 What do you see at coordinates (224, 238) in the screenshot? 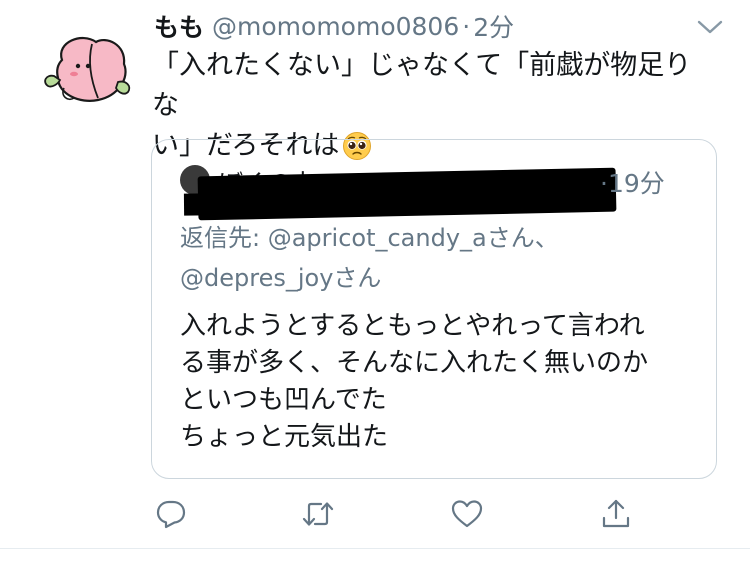
I see `replying-prefix: 返信先:` at bounding box center [224, 238].